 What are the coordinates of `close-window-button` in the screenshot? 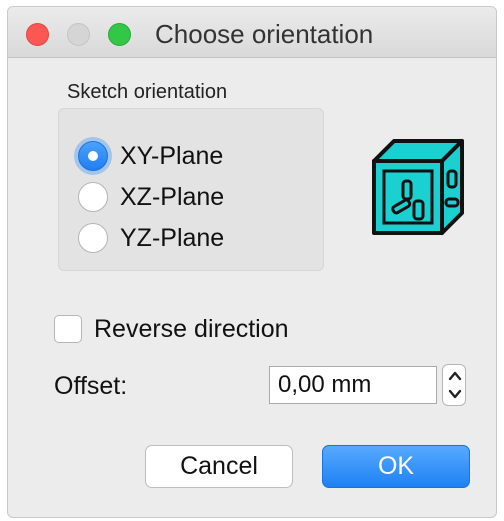 It's located at (37, 34).